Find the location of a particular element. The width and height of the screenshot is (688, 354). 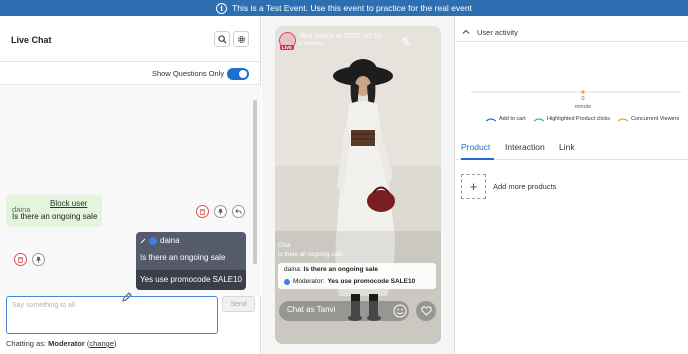

heart-icon is located at coordinates (426, 311).